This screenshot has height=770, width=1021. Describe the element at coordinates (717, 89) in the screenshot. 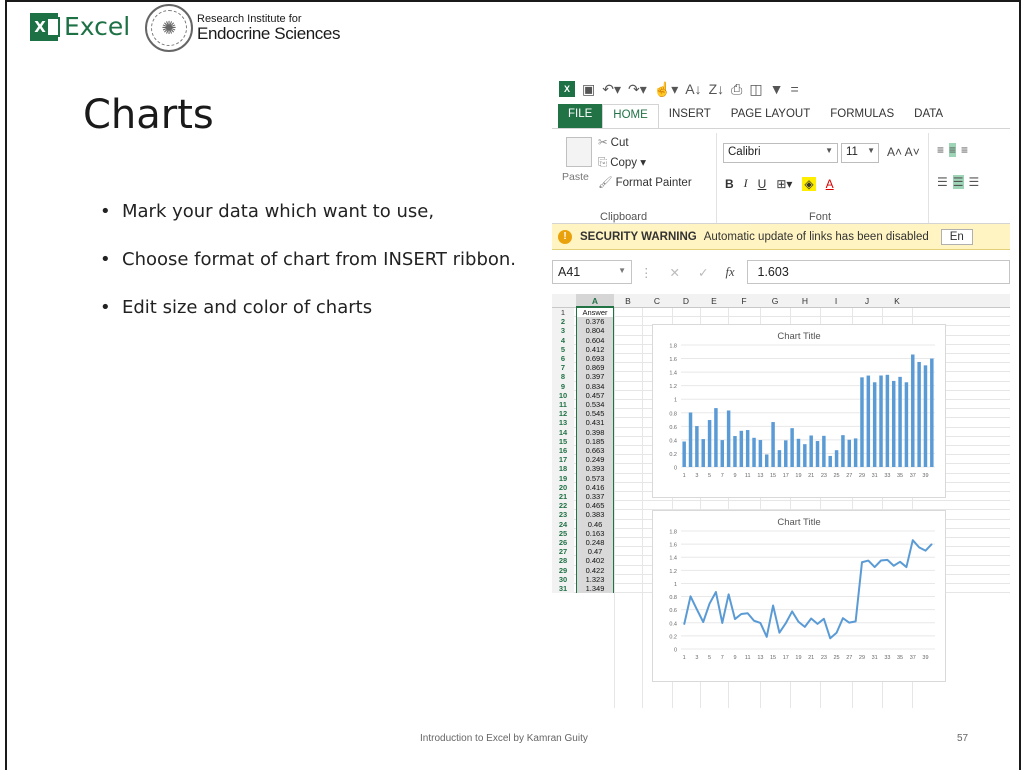

I see `sort-descending-icon: Z↓` at that location.